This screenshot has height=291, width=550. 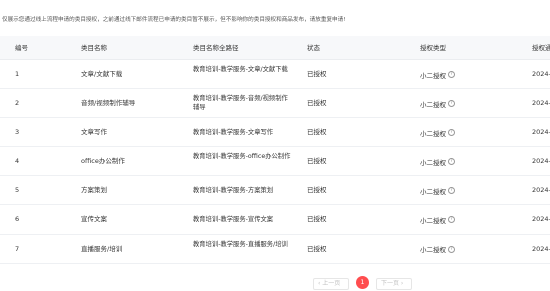 I want to click on cell-id: 5, so click(x=17, y=190).